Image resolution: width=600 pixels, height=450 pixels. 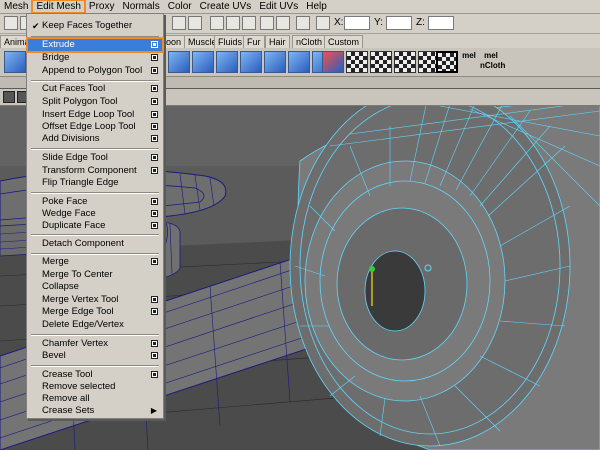 What do you see at coordinates (95, 149) in the screenshot?
I see `menu-separator` at bounding box center [95, 149].